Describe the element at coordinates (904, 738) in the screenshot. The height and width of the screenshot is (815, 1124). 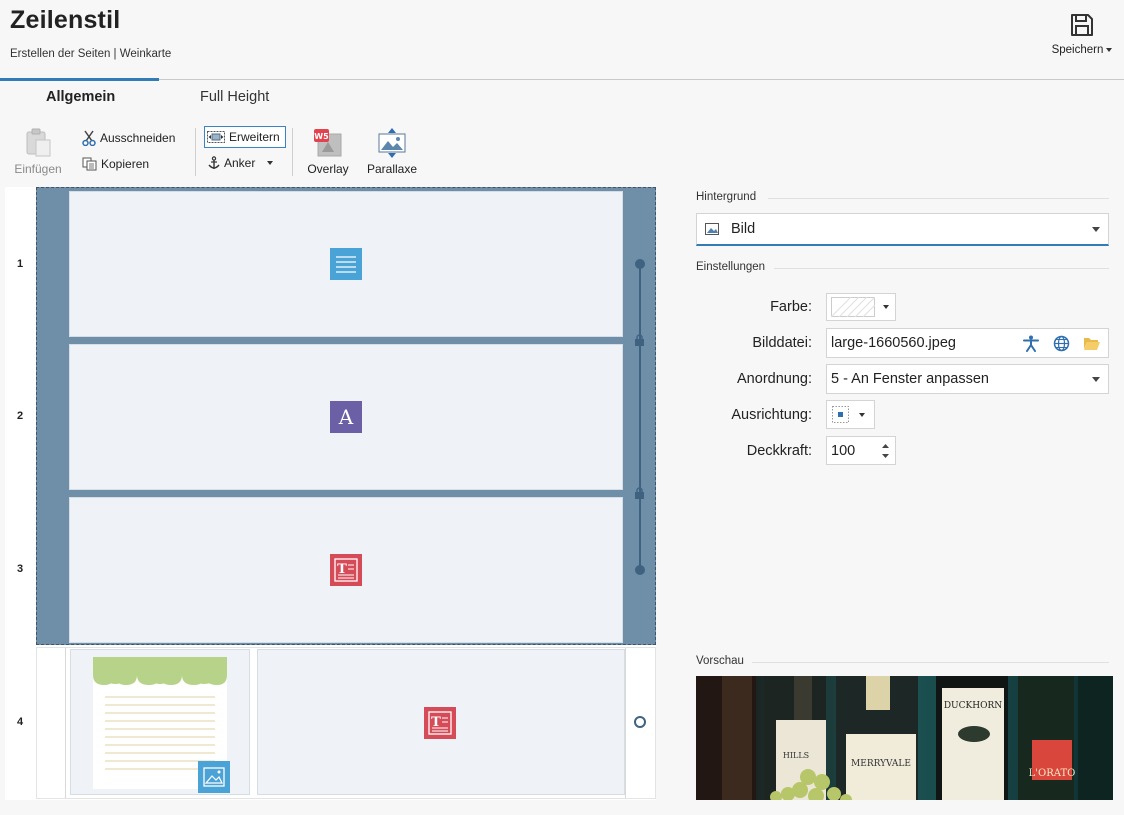
I see `background-preview-image: HILLS MERRYVALE DUCKHORN L'ORATO` at that location.